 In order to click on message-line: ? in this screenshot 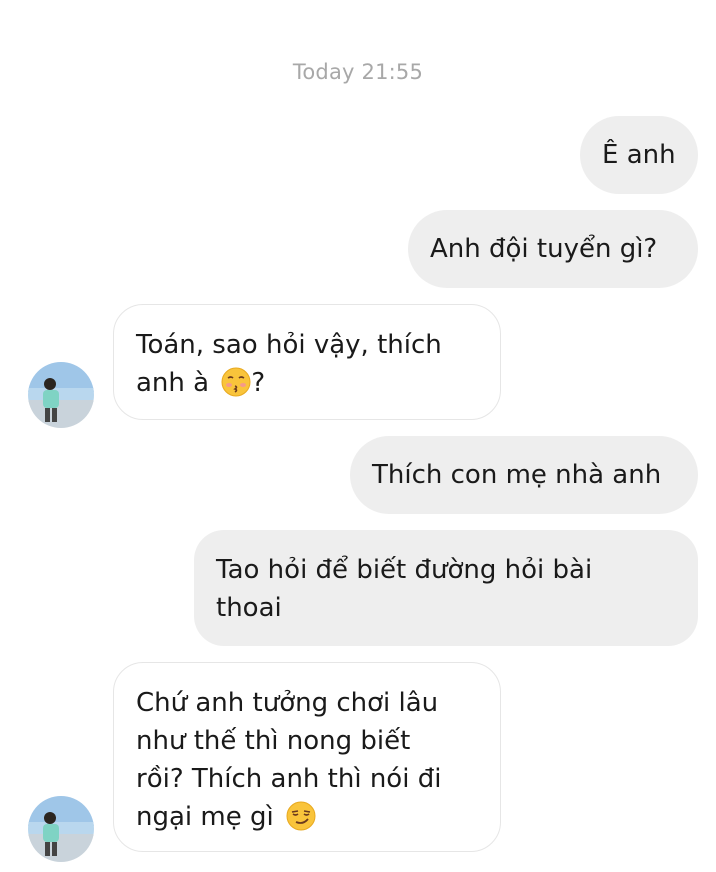, I will do `click(258, 383)`.